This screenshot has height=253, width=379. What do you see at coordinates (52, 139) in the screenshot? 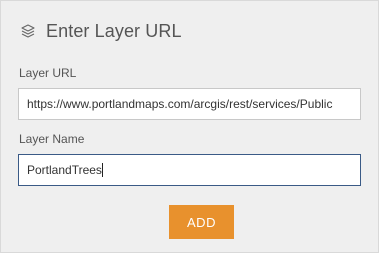
I see `layer-name-label: Layer Name` at bounding box center [52, 139].